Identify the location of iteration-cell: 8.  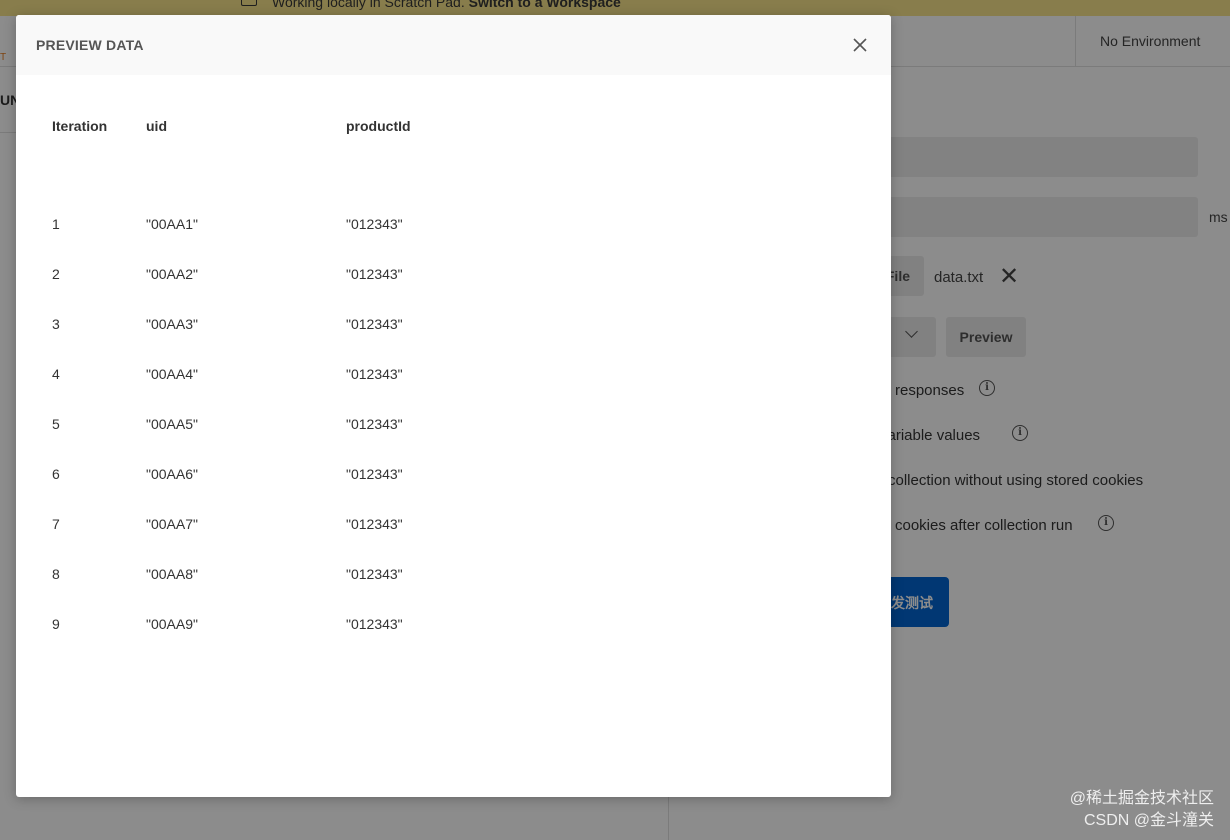
(56, 574).